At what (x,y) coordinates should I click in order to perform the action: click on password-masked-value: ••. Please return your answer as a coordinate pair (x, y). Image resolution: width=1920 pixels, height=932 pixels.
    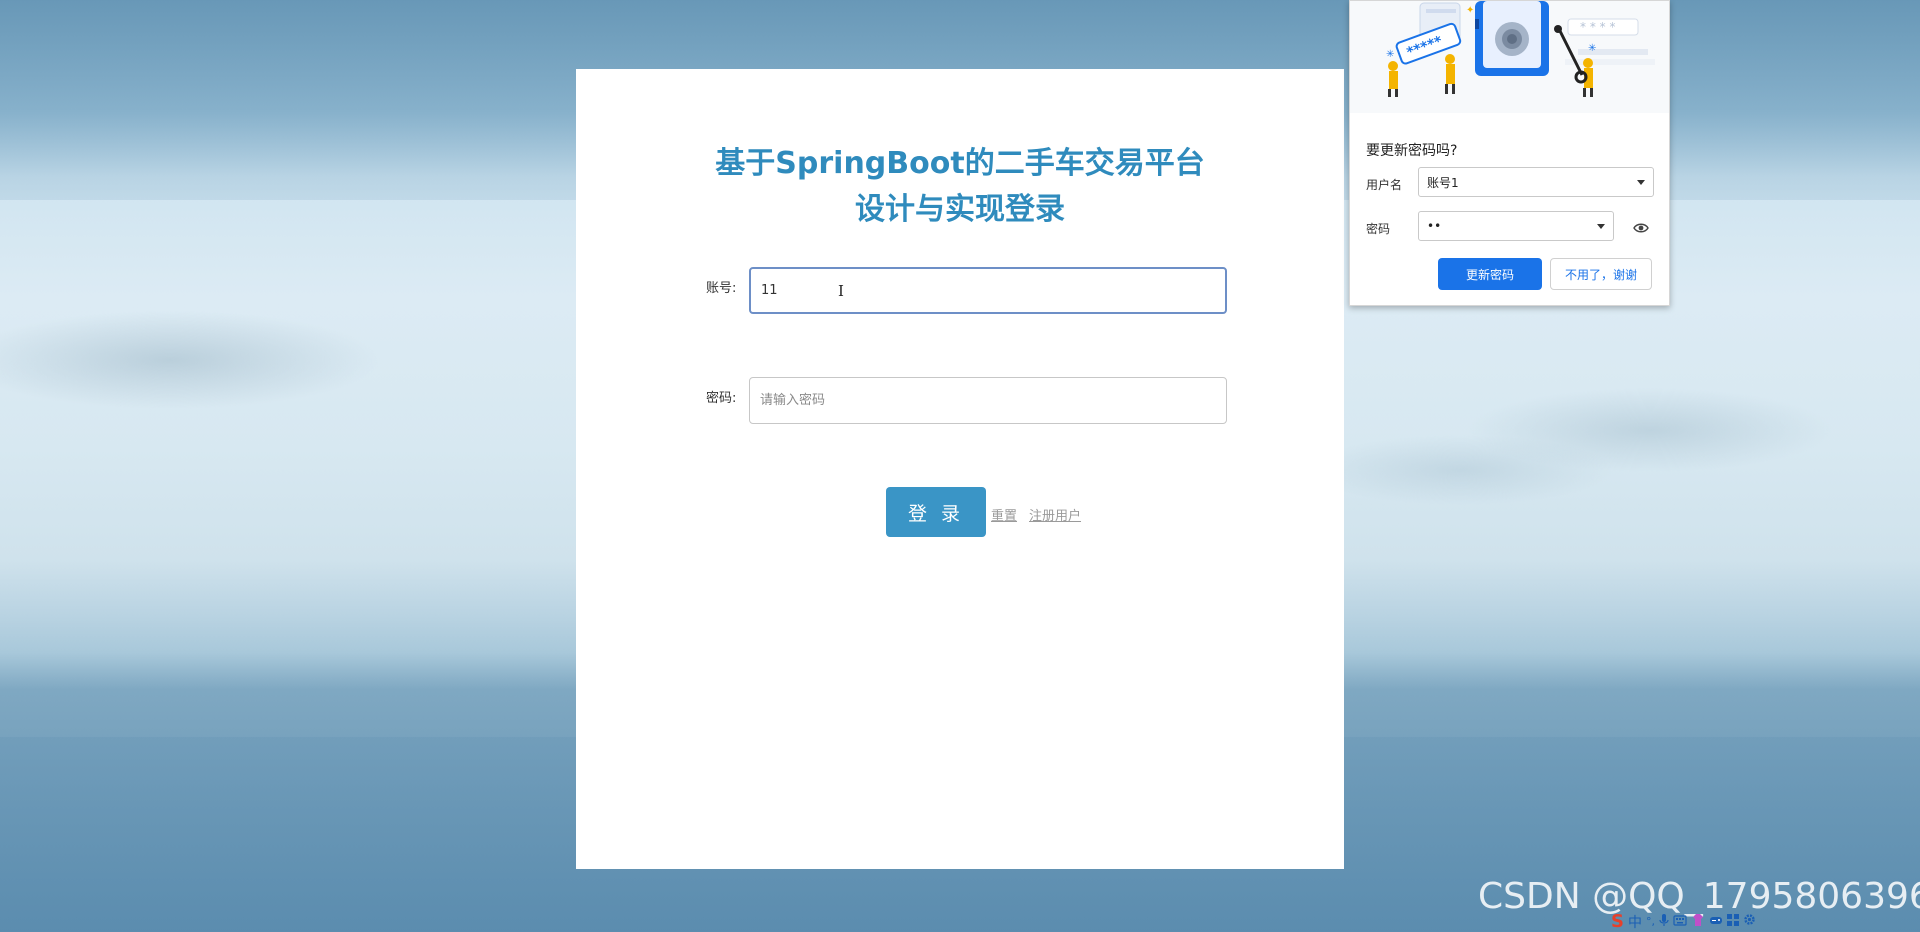
    Looking at the image, I should click on (1434, 226).